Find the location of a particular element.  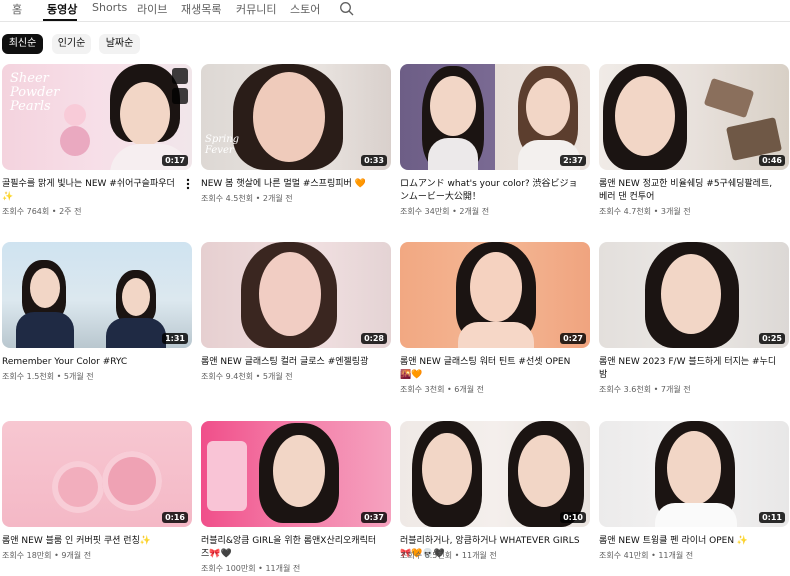

video-age: 9개월 전 is located at coordinates (76, 555).